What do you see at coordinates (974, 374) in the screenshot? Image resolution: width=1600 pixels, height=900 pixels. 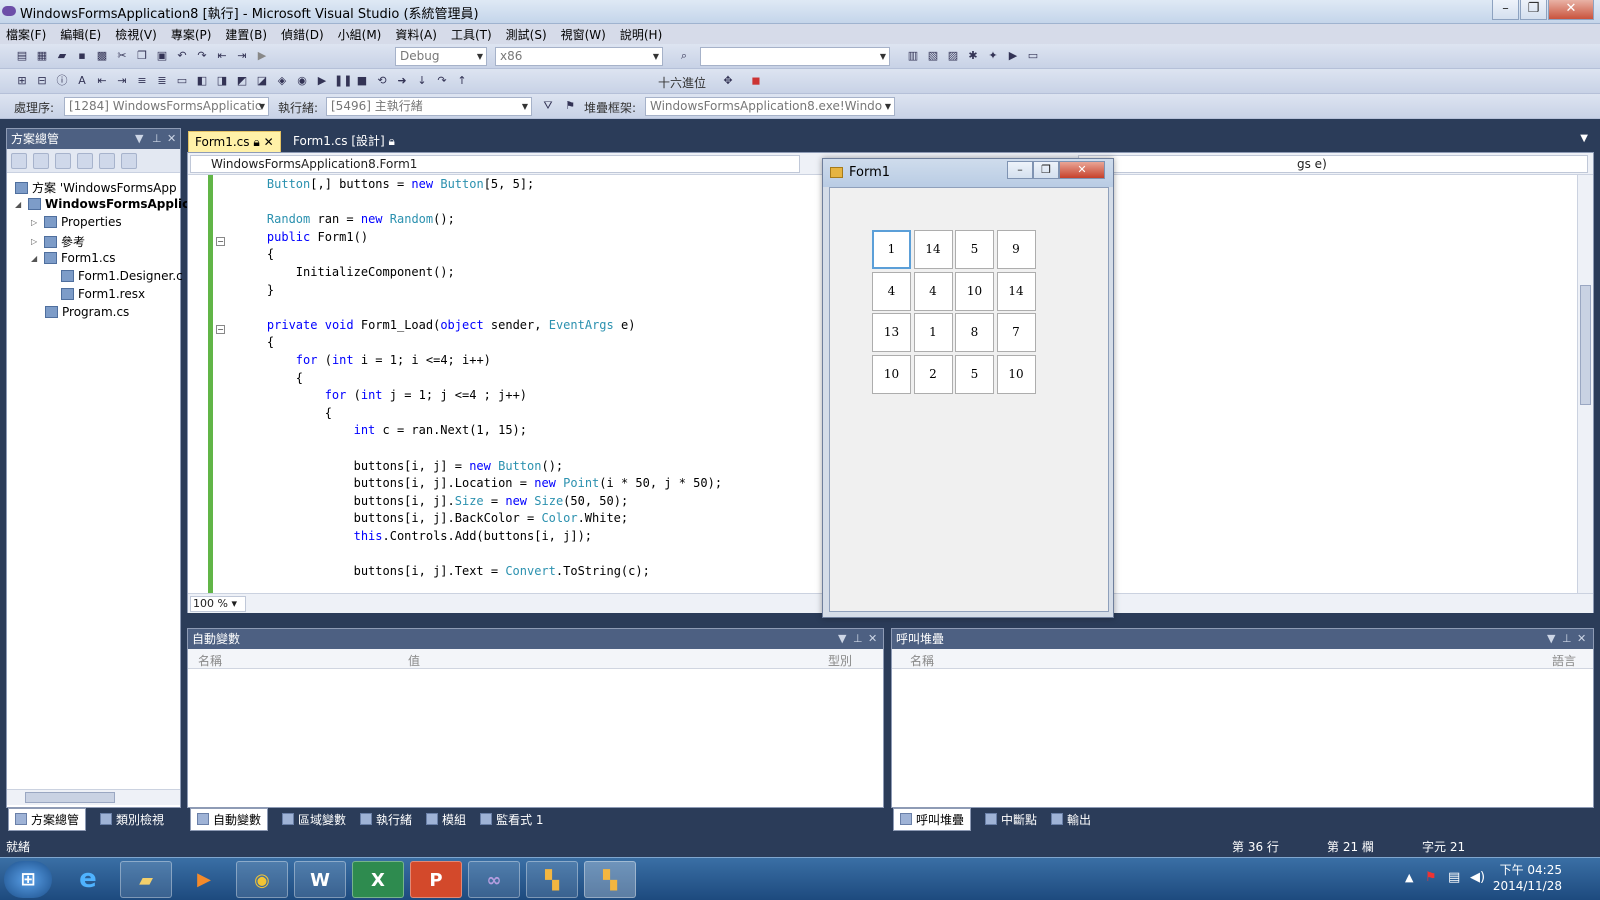 I see `grid-button: 5` at bounding box center [974, 374].